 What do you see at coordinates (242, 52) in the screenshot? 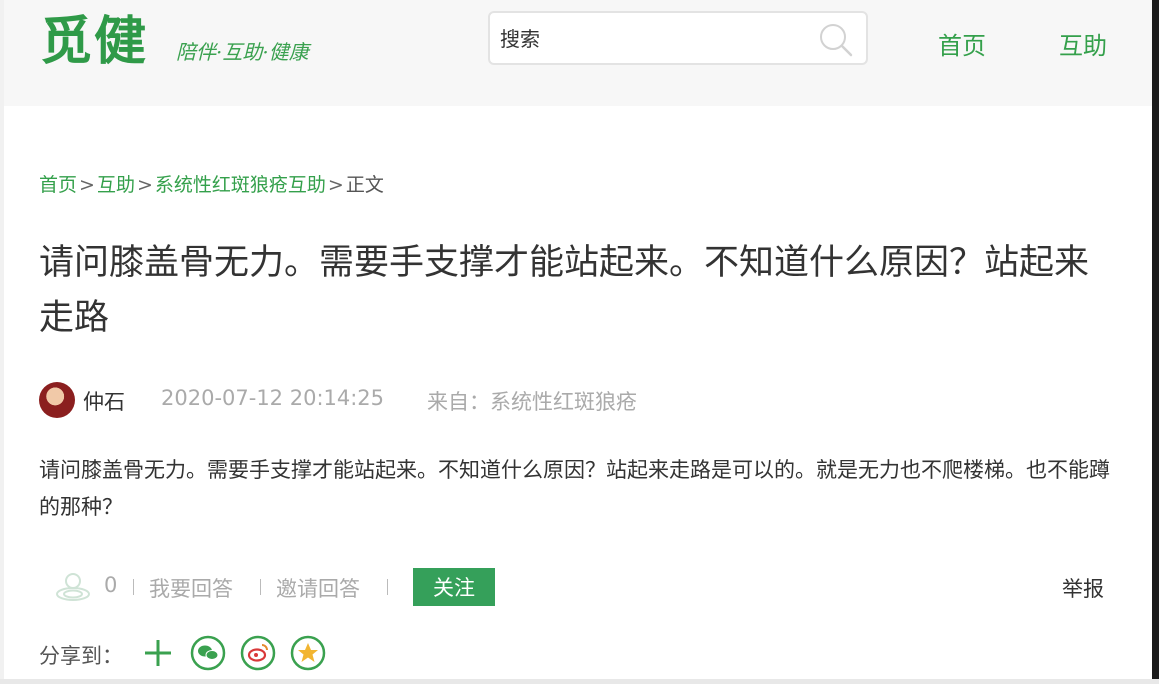
I see `site-slogan: 陪伴·互助·健康` at bounding box center [242, 52].